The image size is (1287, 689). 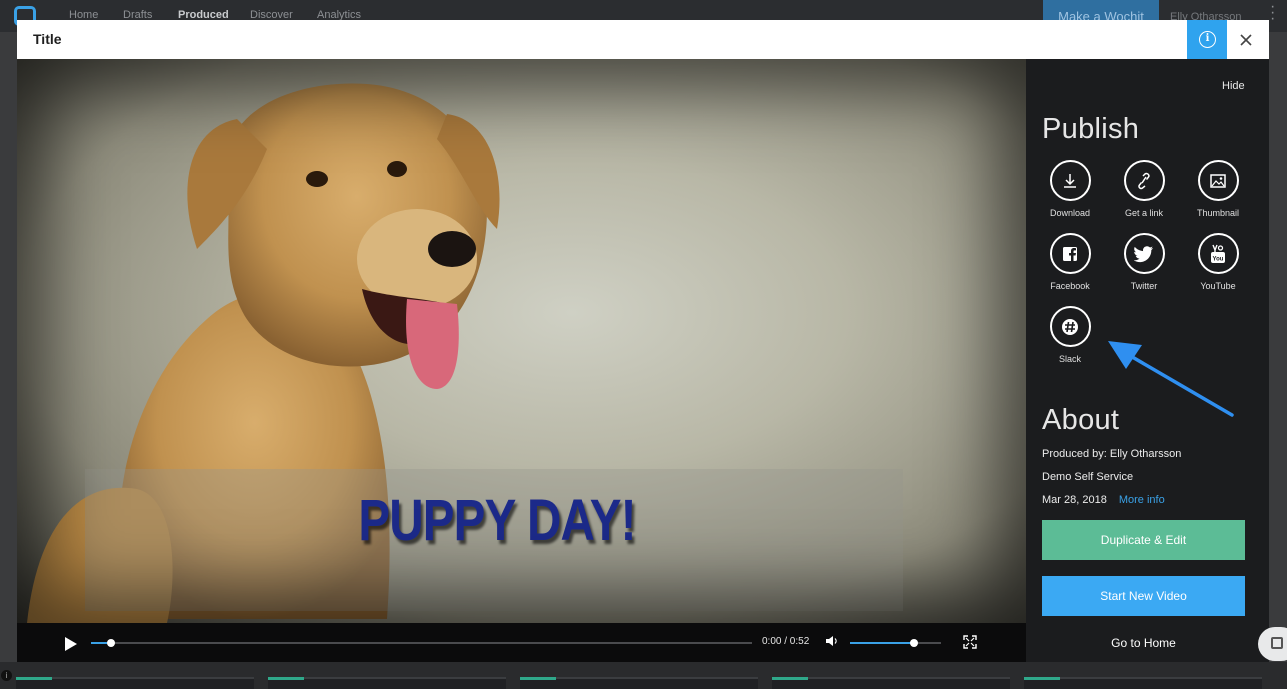 I want to click on slack-icon, so click(x=1070, y=326).